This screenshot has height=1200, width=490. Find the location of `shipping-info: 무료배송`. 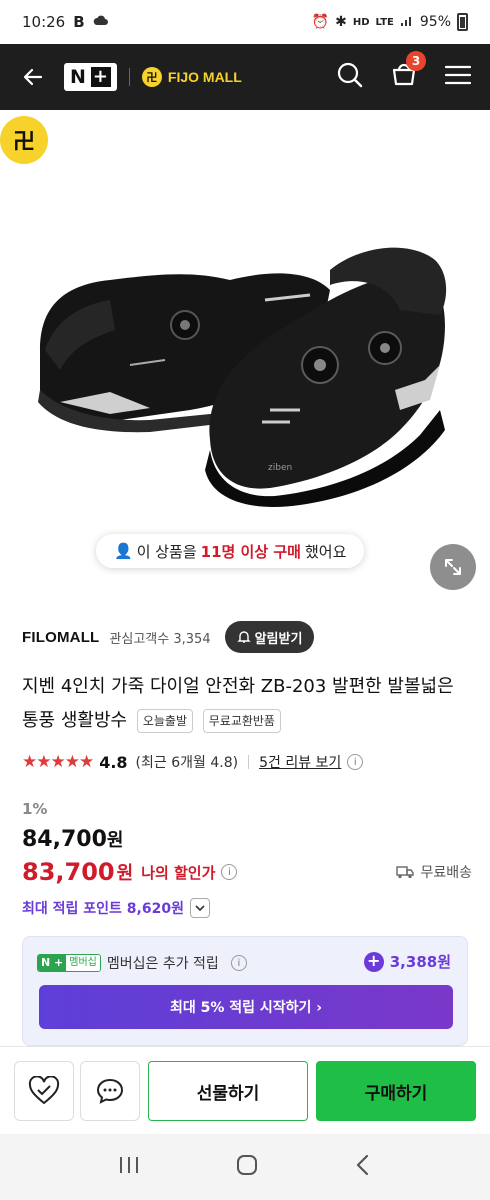

shipping-info: 무료배송 is located at coordinates (434, 872).